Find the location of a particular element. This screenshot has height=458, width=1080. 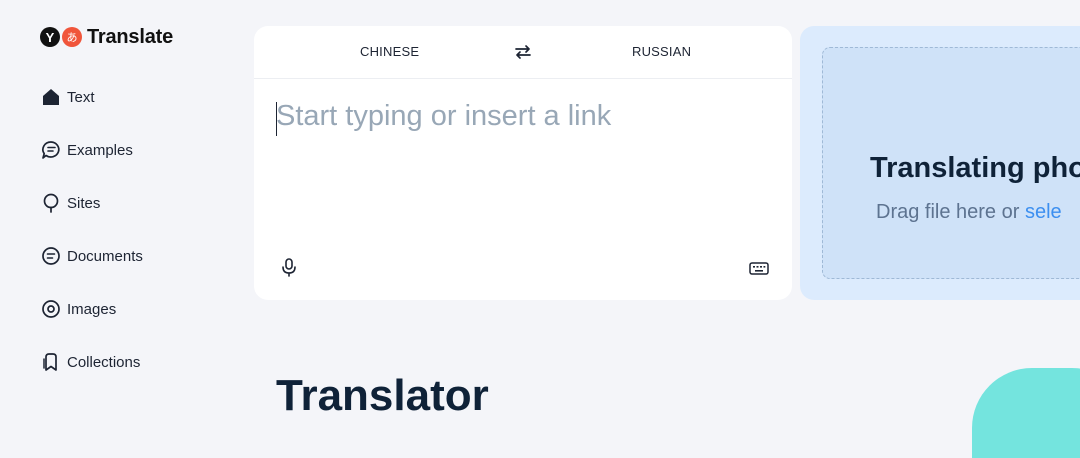

drag-file-text: Drag file here or is located at coordinates (950, 212).